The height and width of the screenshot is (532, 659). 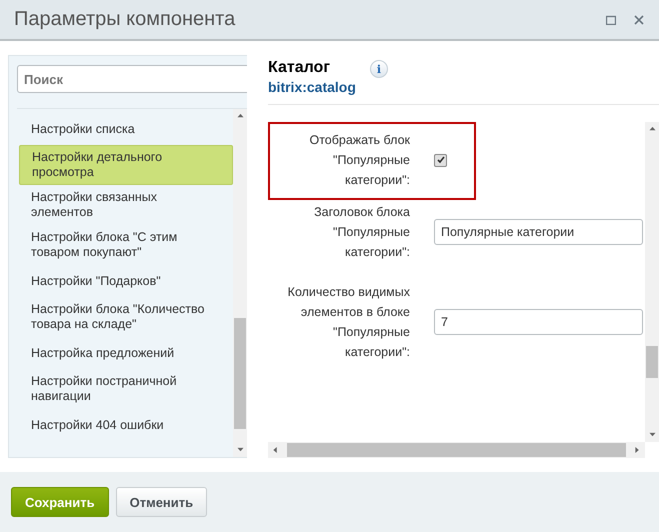 I want to click on sidebar-item: Настройки связанных элементов, so click(x=125, y=205).